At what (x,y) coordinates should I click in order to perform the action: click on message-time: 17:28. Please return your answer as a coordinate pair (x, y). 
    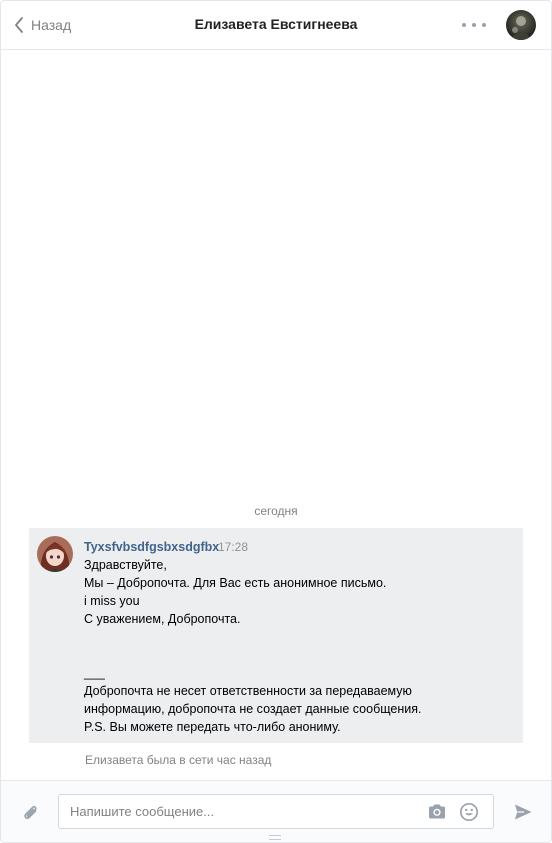
    Looking at the image, I should click on (233, 547).